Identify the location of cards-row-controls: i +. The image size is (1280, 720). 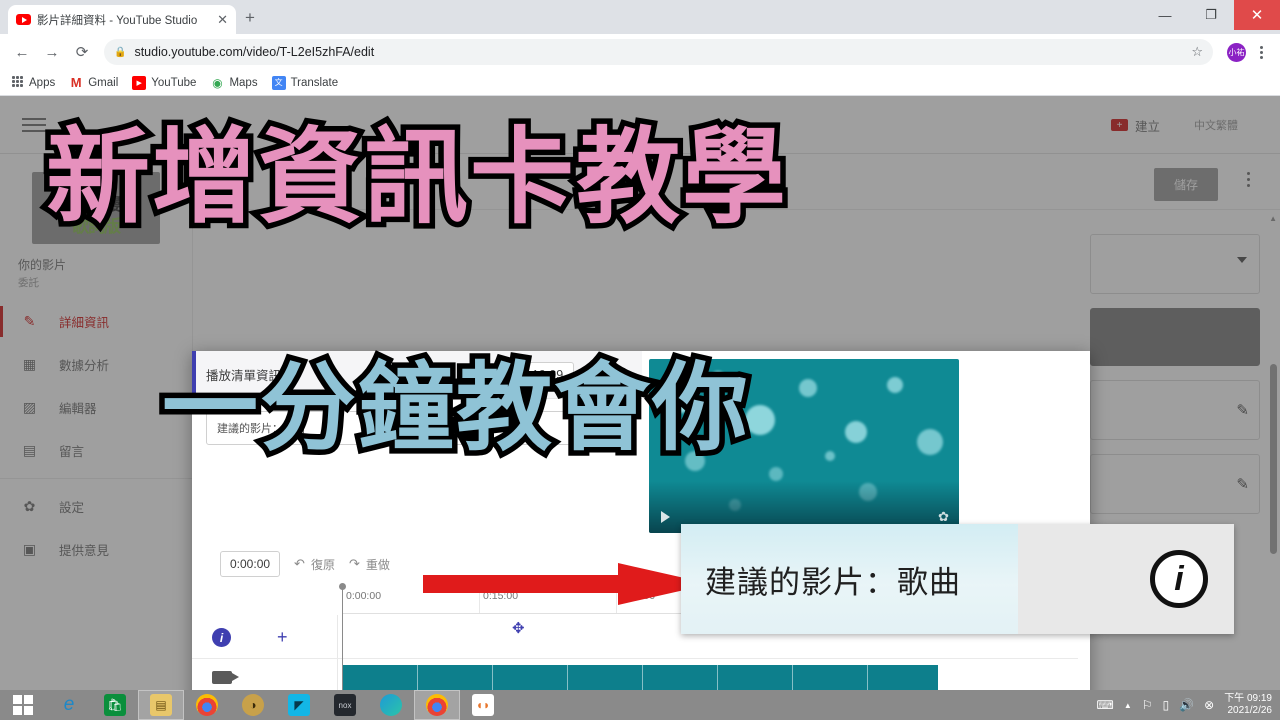
(250, 637).